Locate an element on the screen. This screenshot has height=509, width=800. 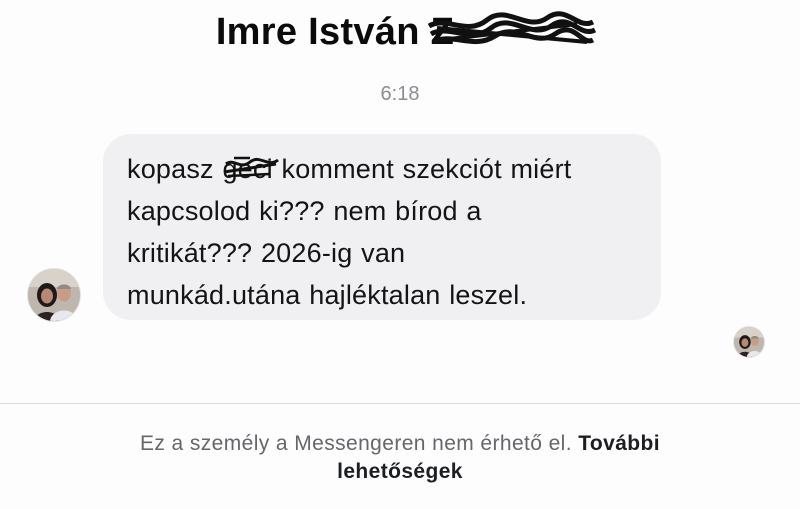
message-line-1-end: komment szekciót miért is located at coordinates (422, 169).